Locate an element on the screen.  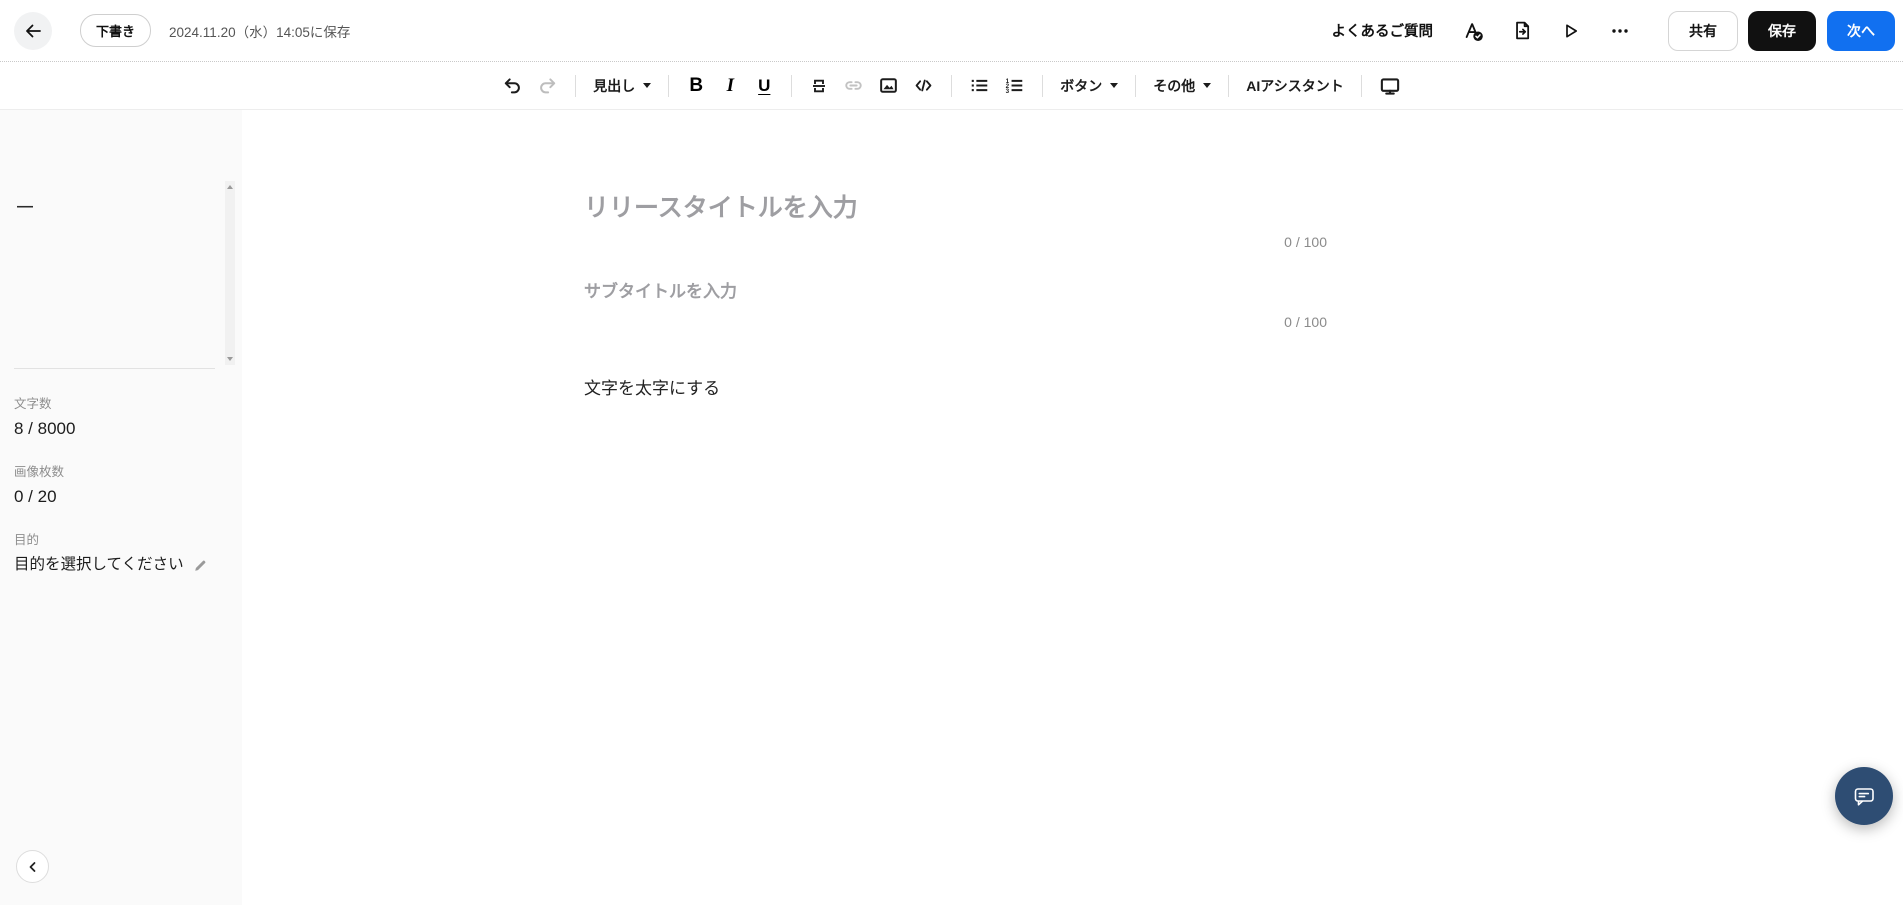
outline-item-title: — is located at coordinates (25, 207).